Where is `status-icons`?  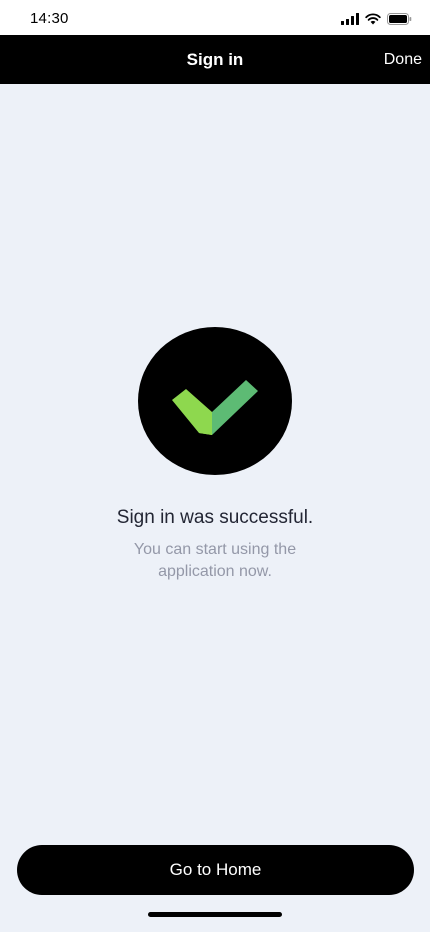 status-icons is located at coordinates (376, 19).